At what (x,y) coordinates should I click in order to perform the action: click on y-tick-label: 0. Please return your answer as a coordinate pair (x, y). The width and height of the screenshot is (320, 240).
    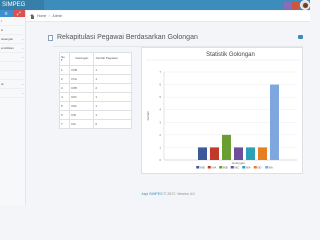
    Looking at the image, I should click on (160, 160).